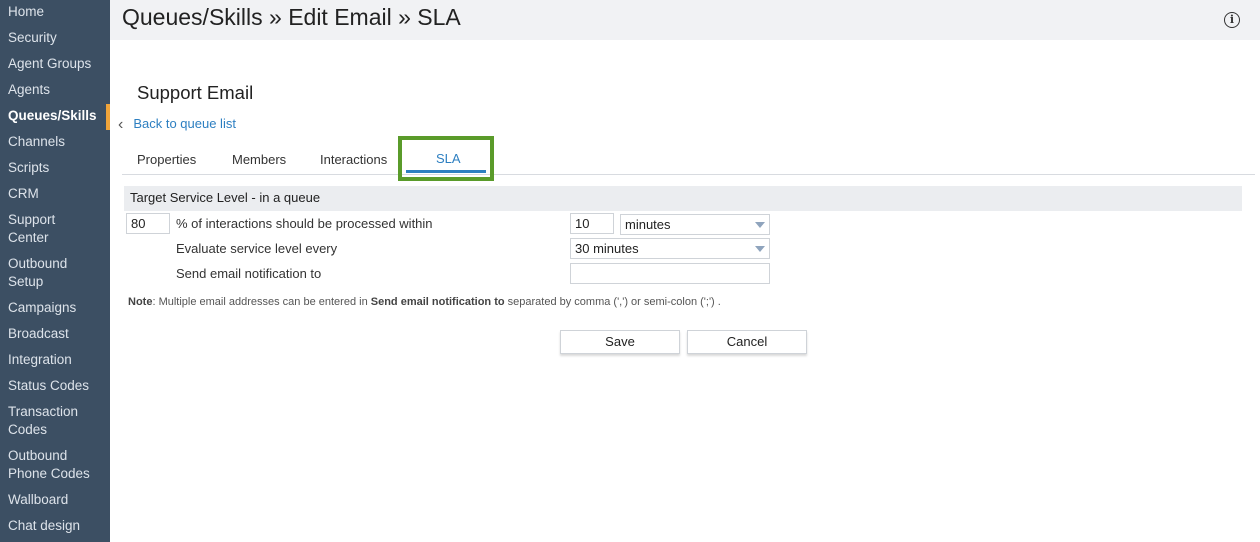  I want to click on note-prefix: Note, so click(140, 302).